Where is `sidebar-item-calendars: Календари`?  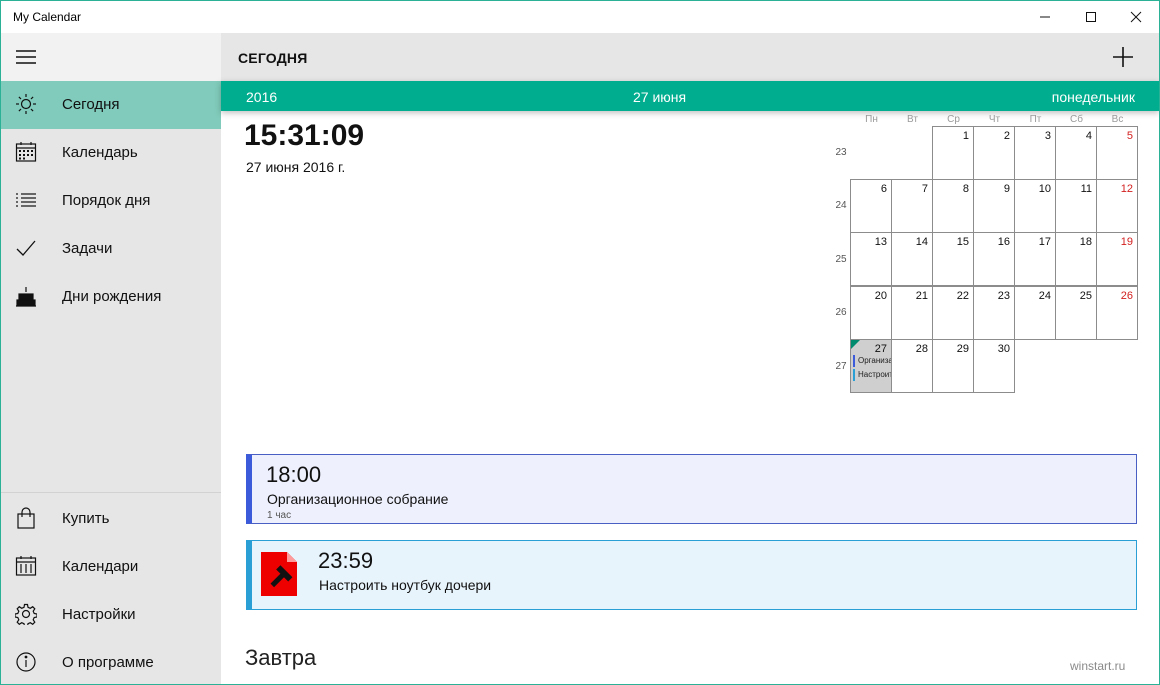
sidebar-item-calendars: Календари is located at coordinates (111, 567).